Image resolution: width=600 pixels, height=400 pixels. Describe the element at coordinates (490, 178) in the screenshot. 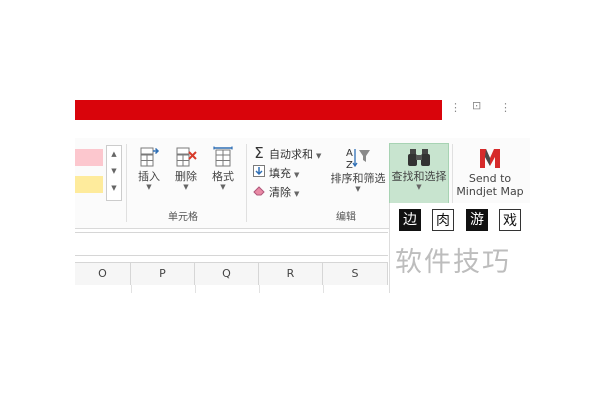

I see `mindjet-label-line1: Send to` at that location.